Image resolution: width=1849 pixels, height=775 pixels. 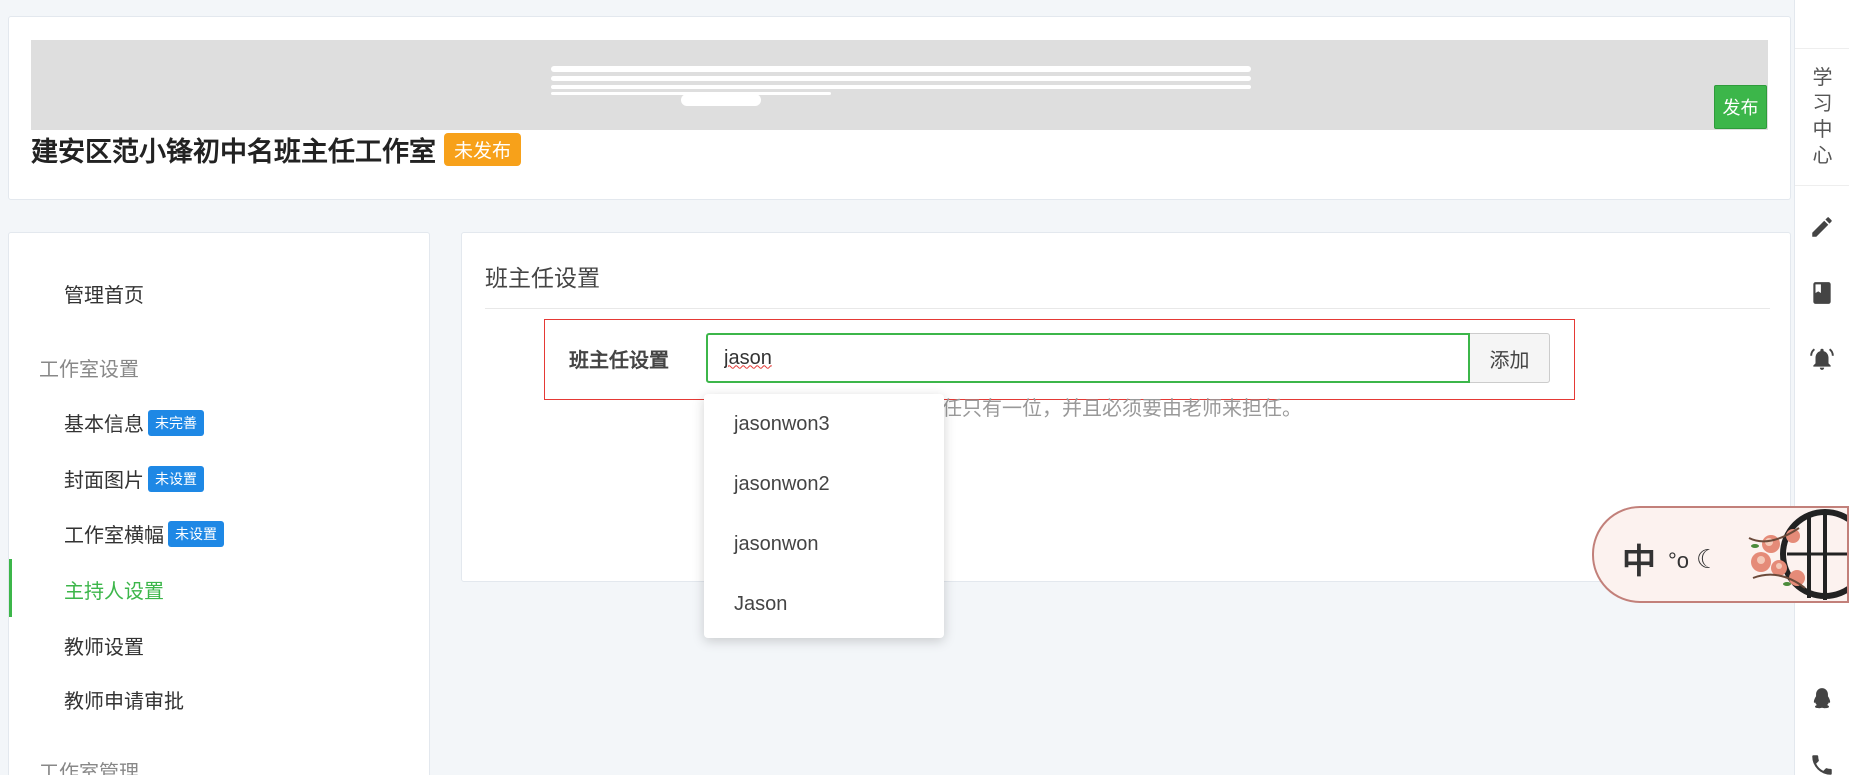 What do you see at coordinates (1822, 130) in the screenshot?
I see `rail-char: 中` at bounding box center [1822, 130].